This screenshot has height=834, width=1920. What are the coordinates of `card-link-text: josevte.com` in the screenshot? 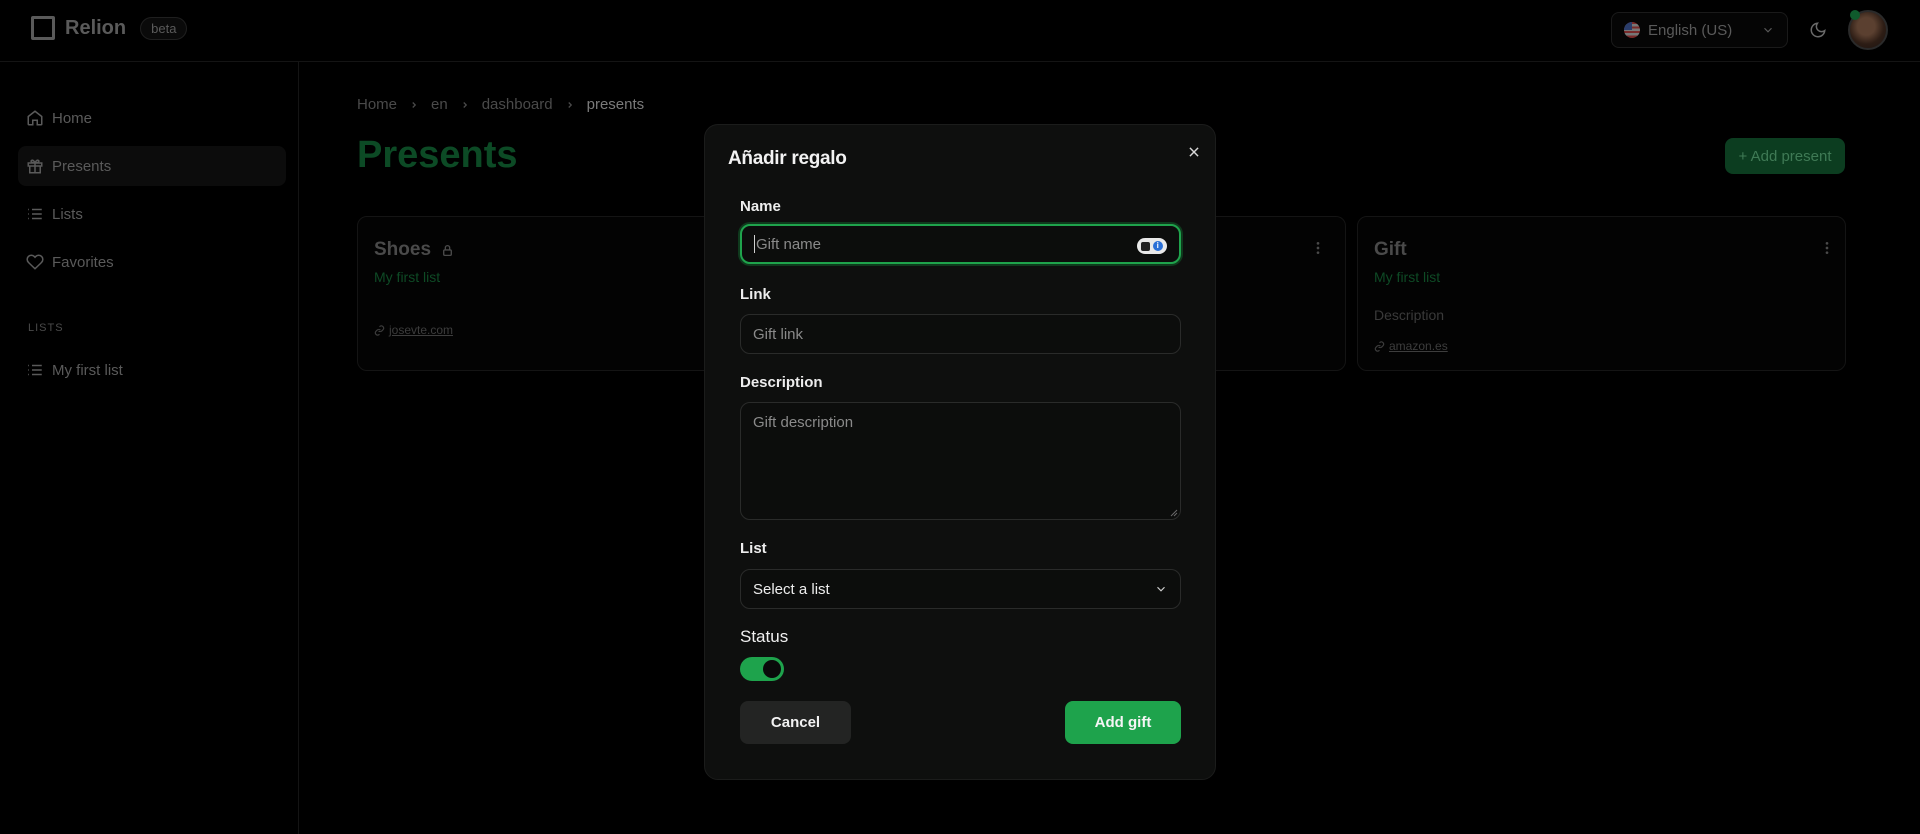 It's located at (421, 330).